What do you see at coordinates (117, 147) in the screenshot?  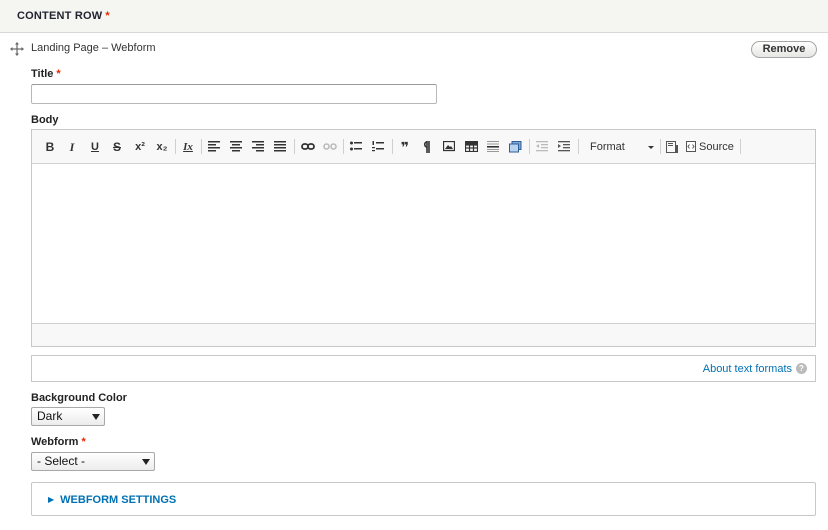 I see `strikethrough-icon: S` at bounding box center [117, 147].